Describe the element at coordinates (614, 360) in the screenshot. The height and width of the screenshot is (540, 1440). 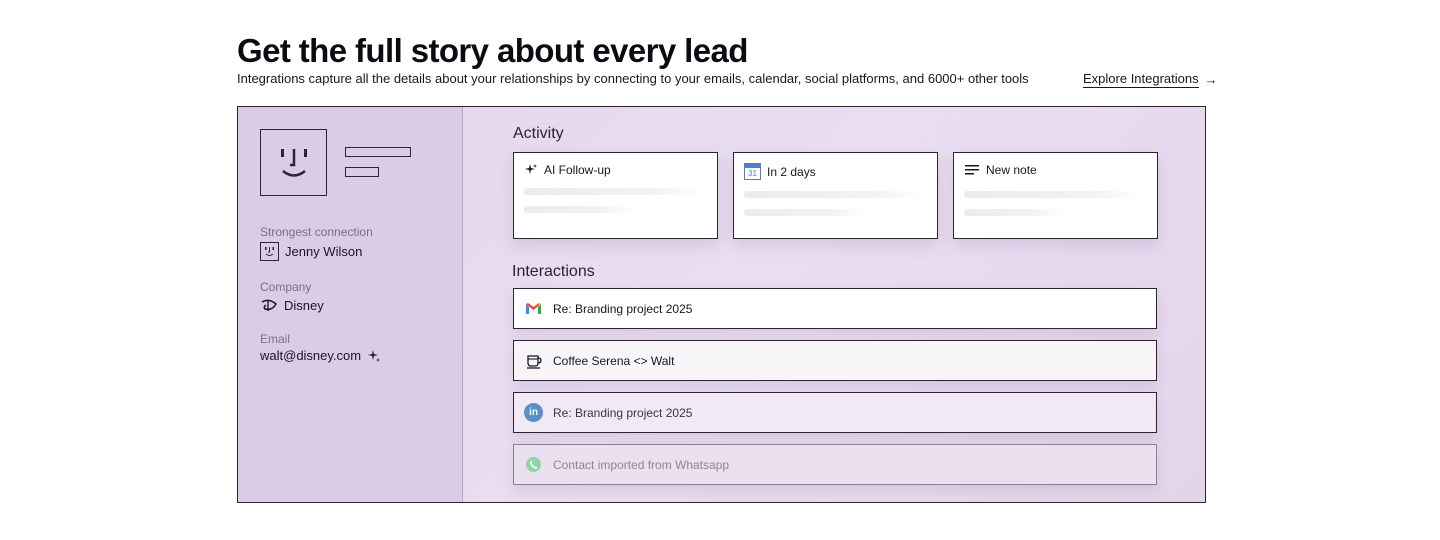
I see `interaction-label: Coffee Serena <> Walt` at that location.